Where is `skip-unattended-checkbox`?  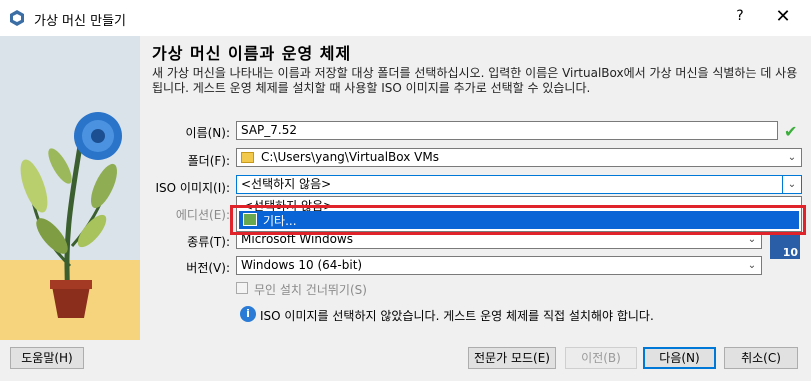
skip-unattended-checkbox is located at coordinates (242, 288).